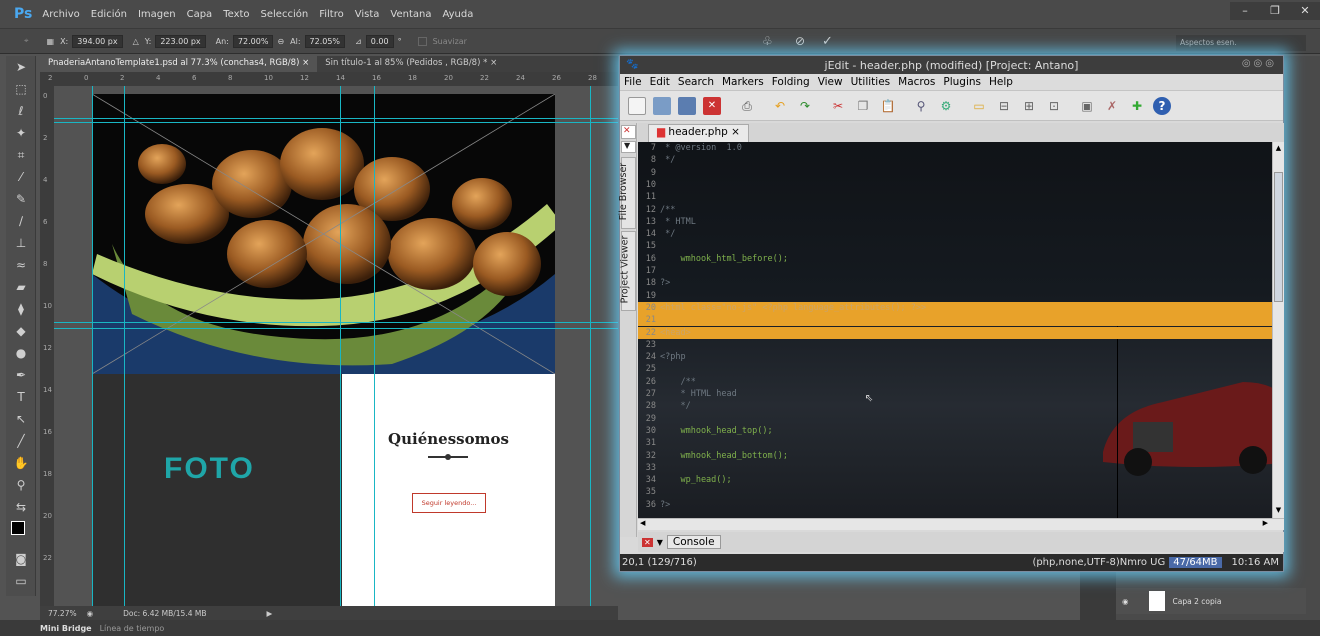 The height and width of the screenshot is (636, 1320). I want to click on zoom-level: 77.27%, so click(62, 613).